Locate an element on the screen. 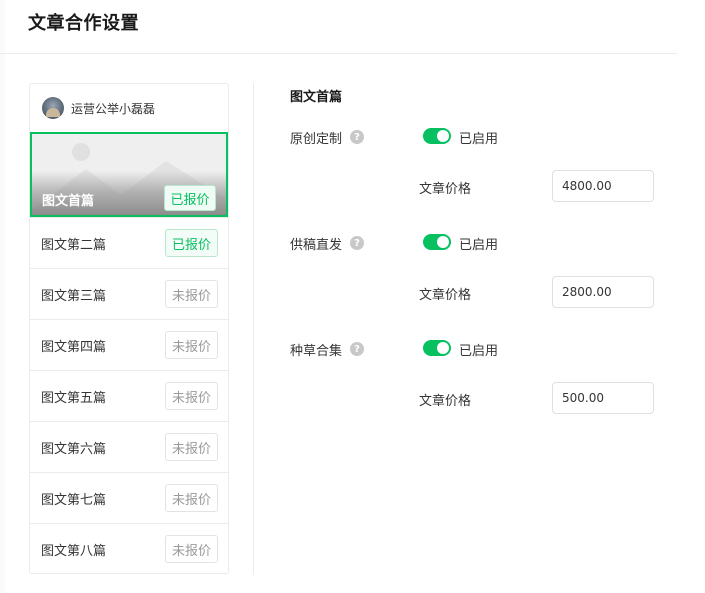  setting-row-direct-submission: 供稿直发 ? 已启用 is located at coordinates (394, 243).